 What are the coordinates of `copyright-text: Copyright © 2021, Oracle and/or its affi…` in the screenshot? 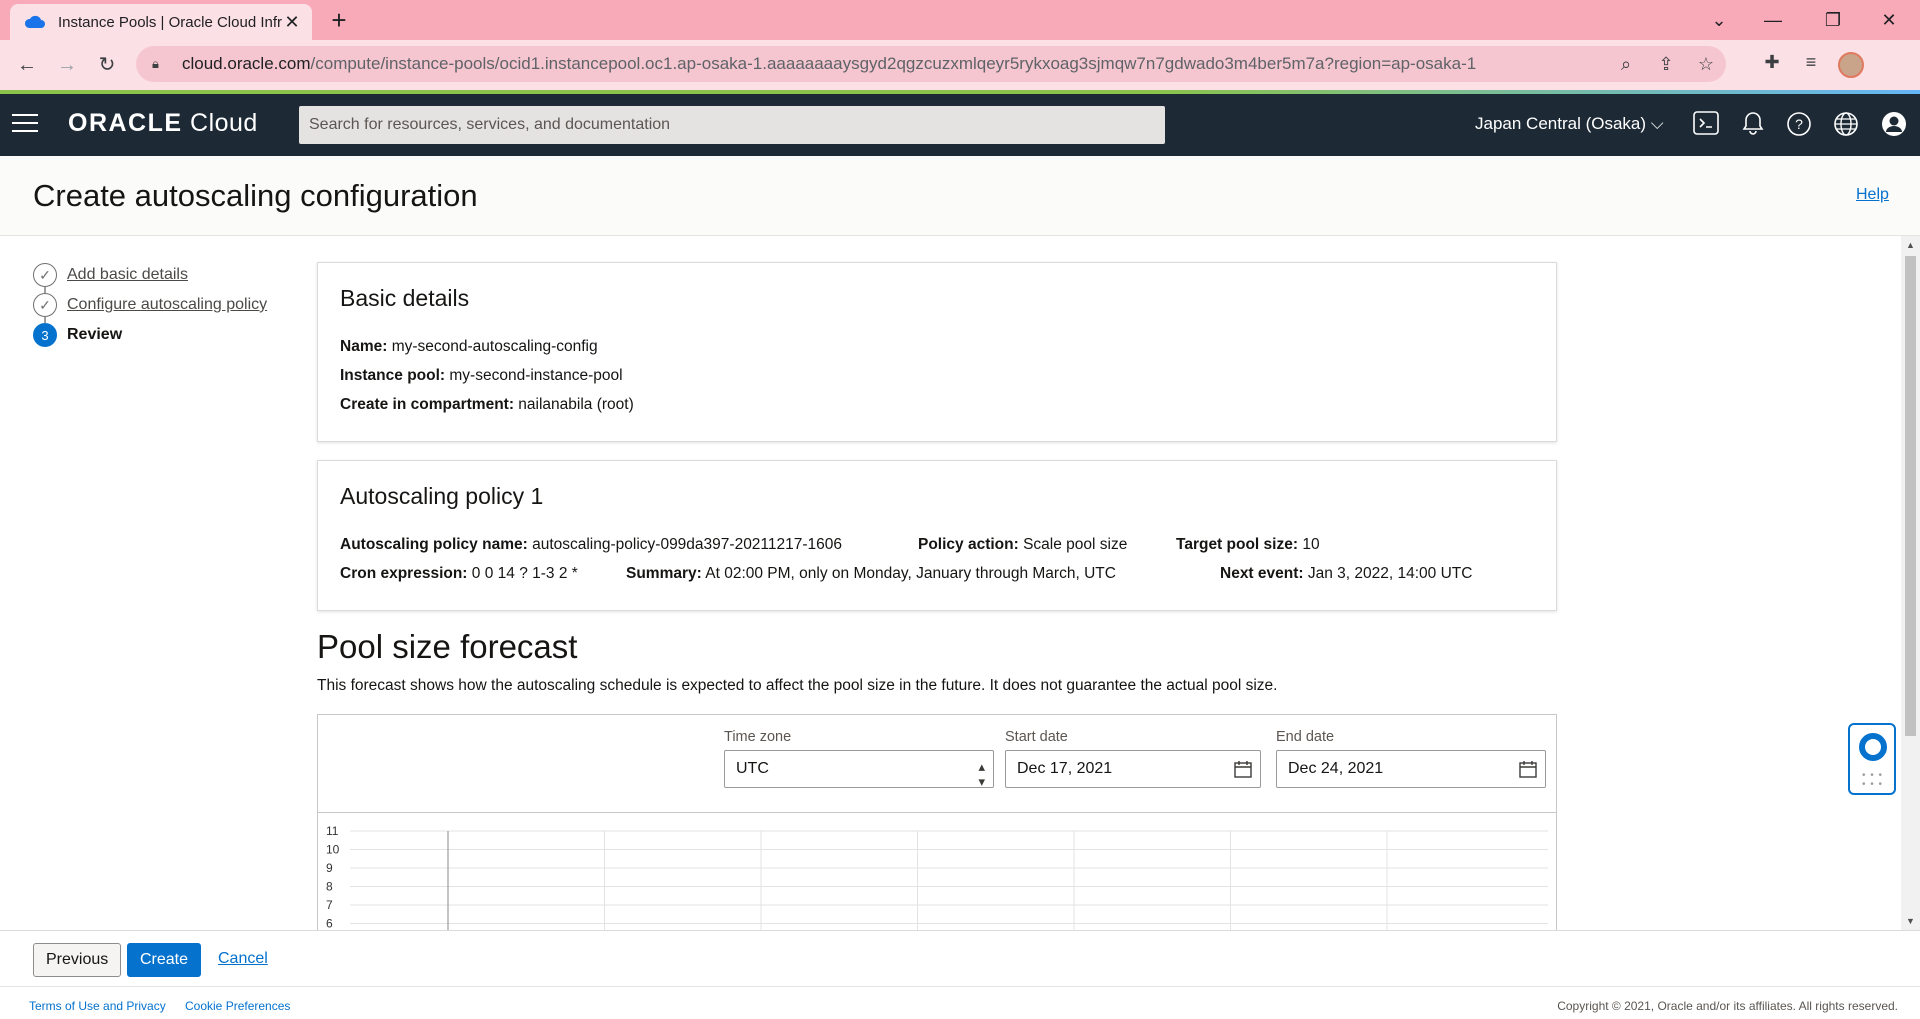 It's located at (1727, 1006).